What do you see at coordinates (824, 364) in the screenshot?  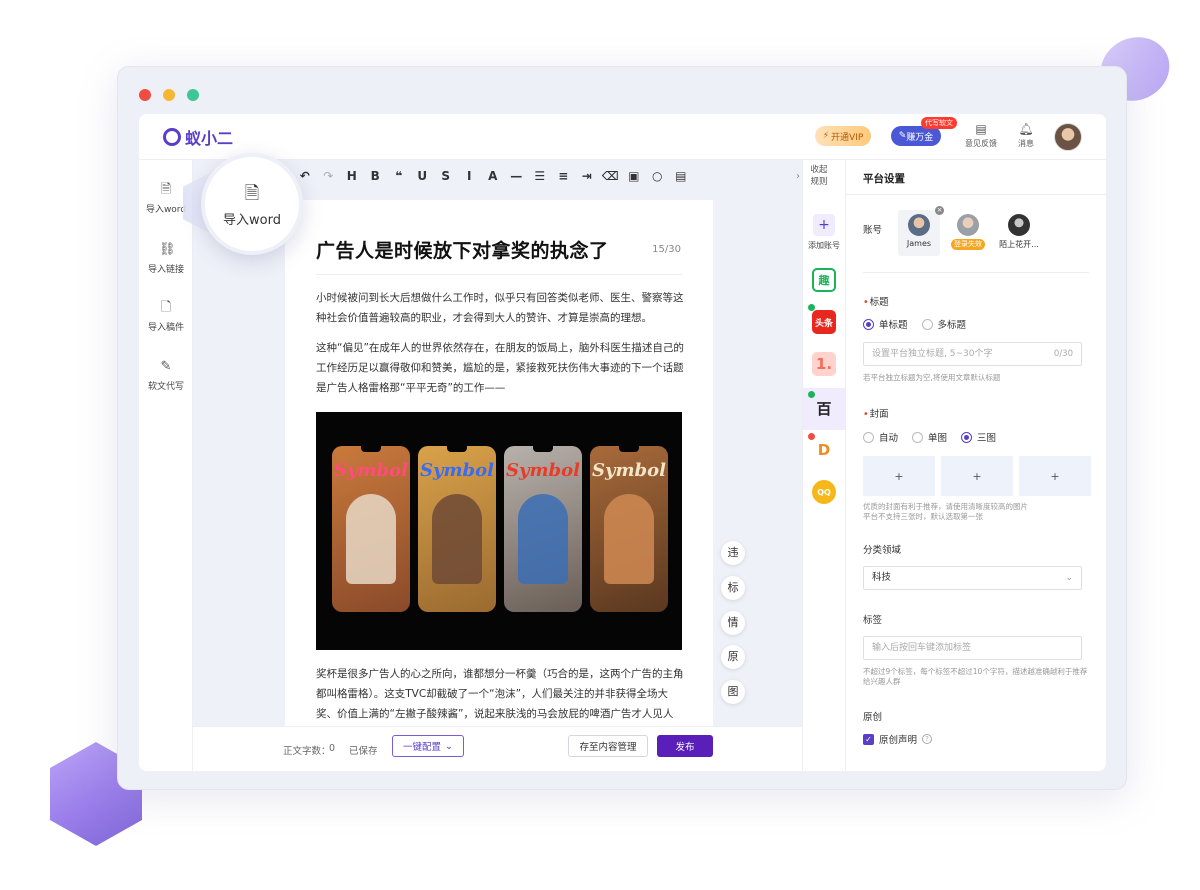 I see `platform-yidian: 1.` at bounding box center [824, 364].